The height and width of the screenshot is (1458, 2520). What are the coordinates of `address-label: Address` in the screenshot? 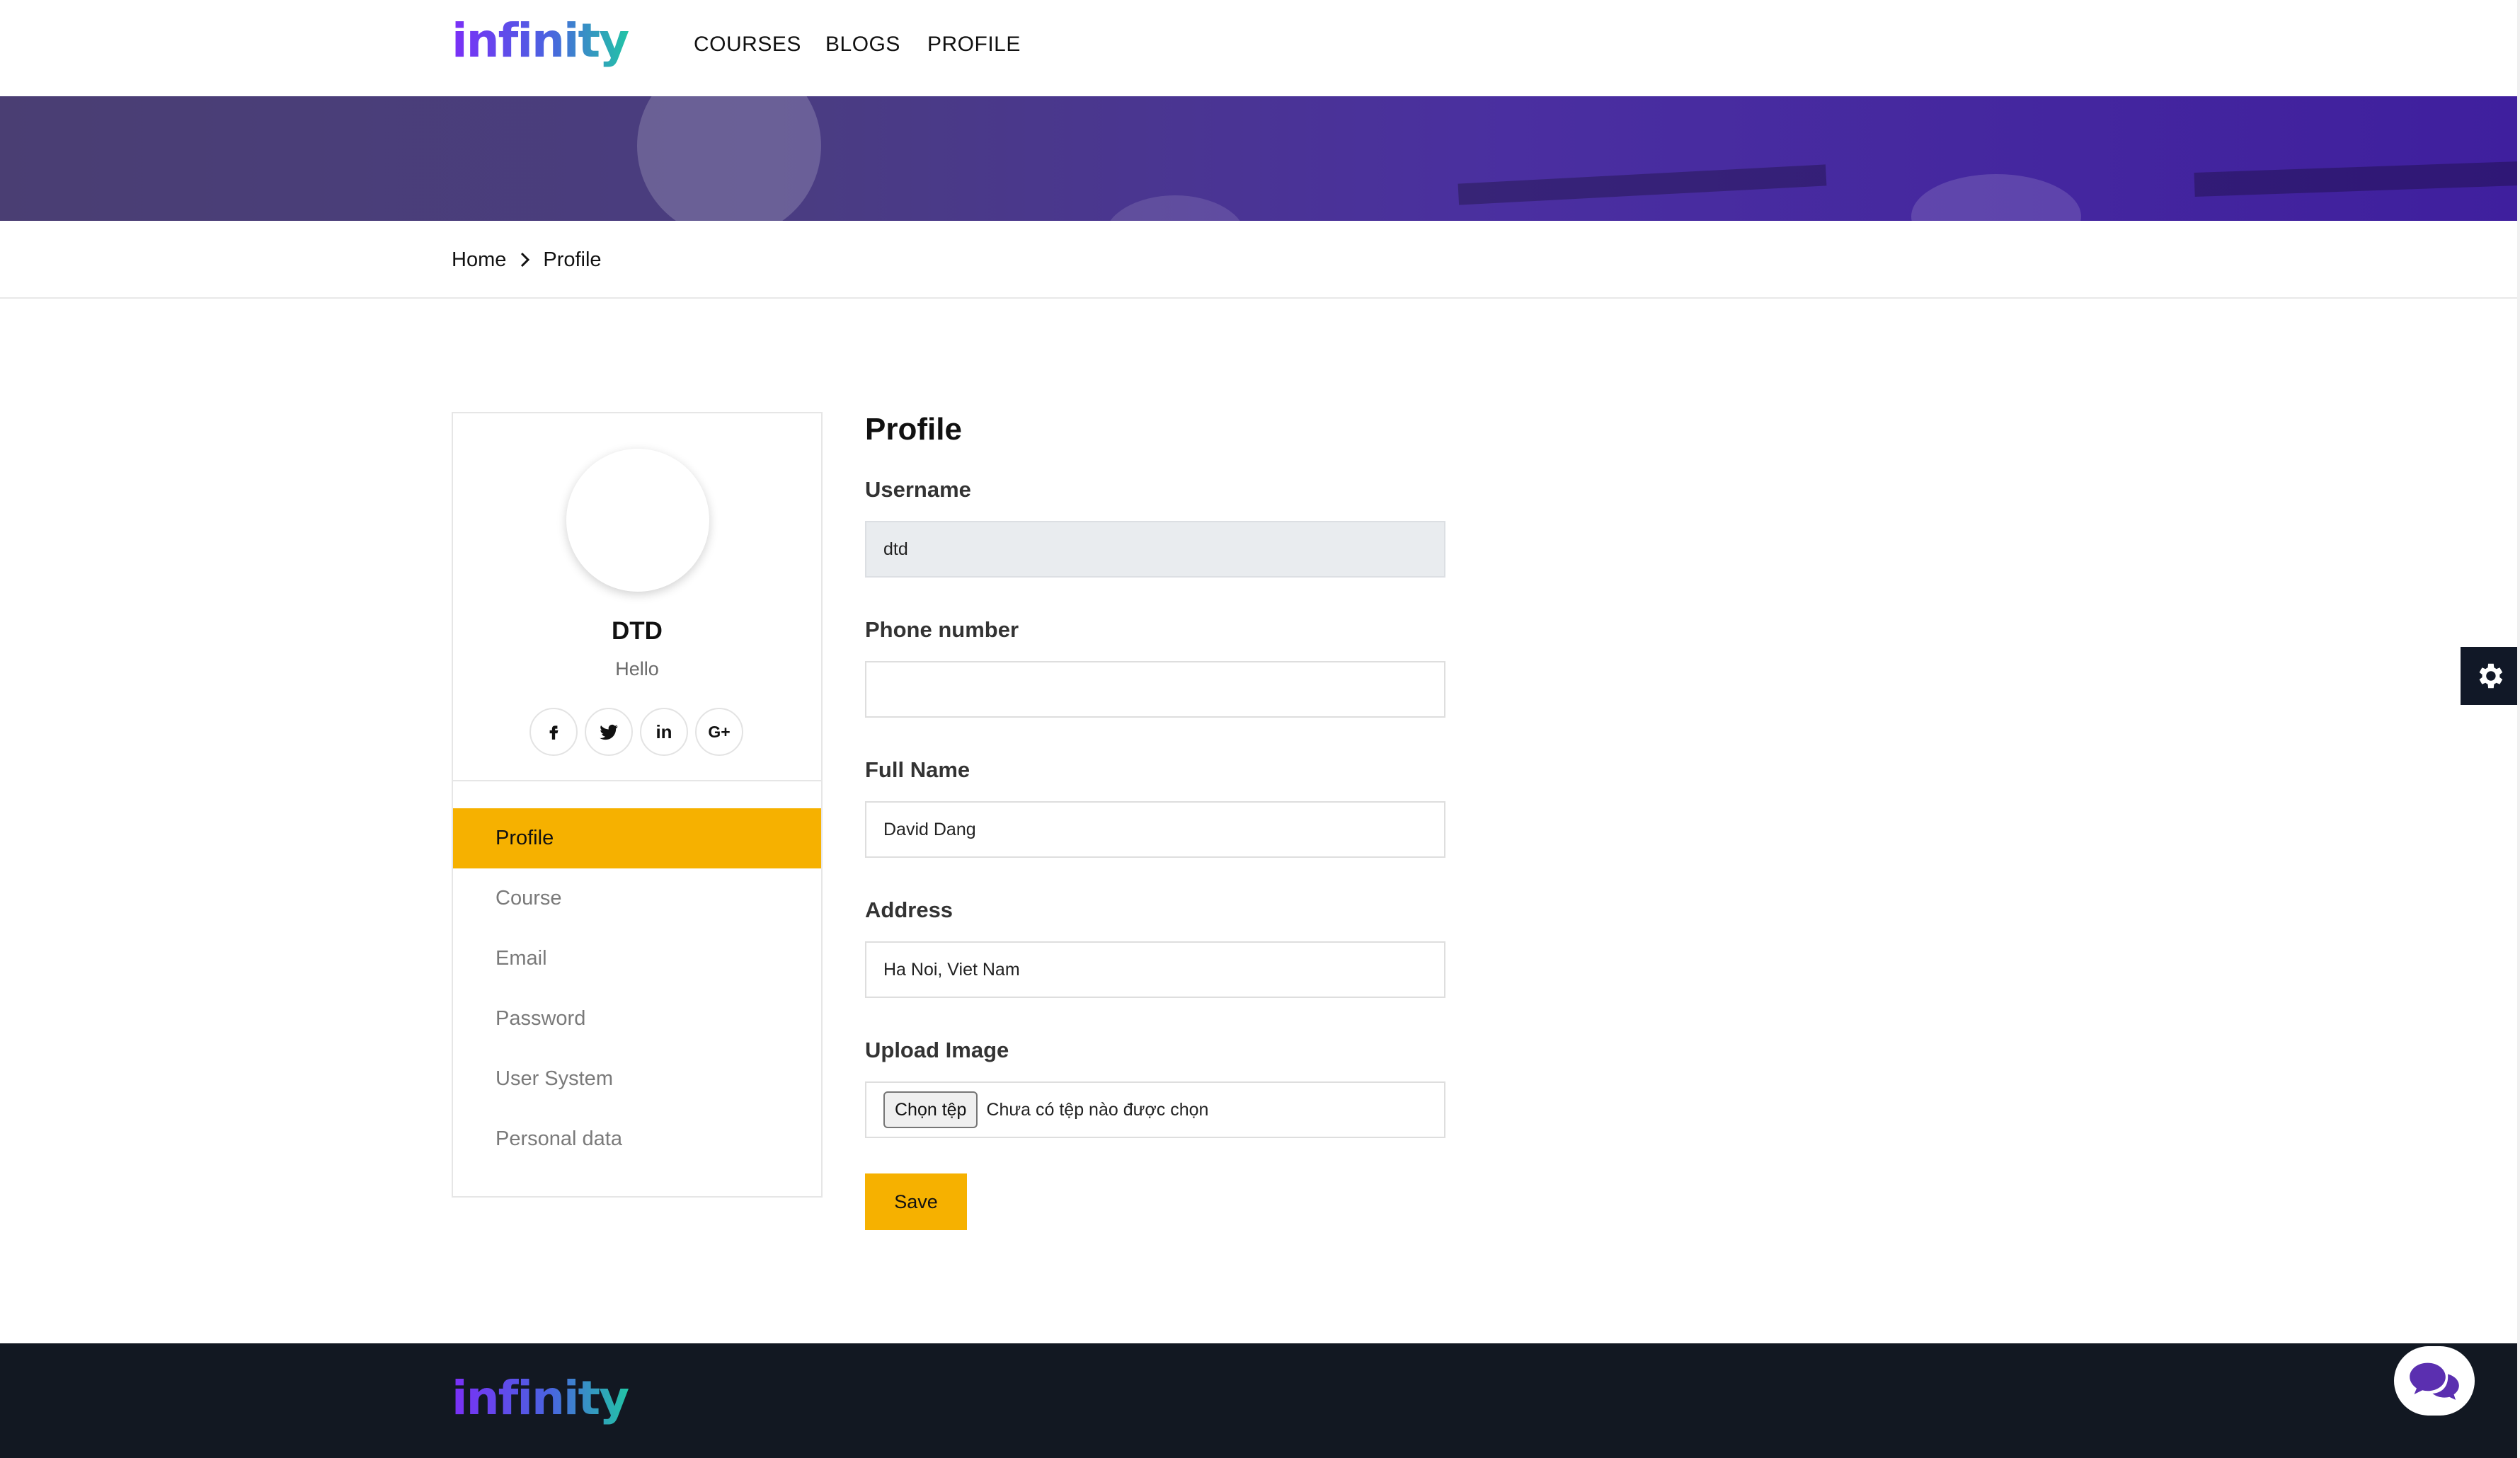 It's located at (909, 909).